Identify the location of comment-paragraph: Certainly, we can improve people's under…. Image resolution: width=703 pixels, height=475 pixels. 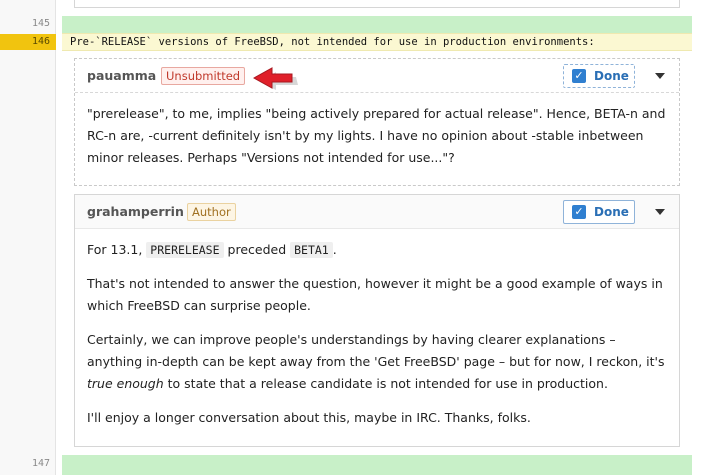
(377, 362).